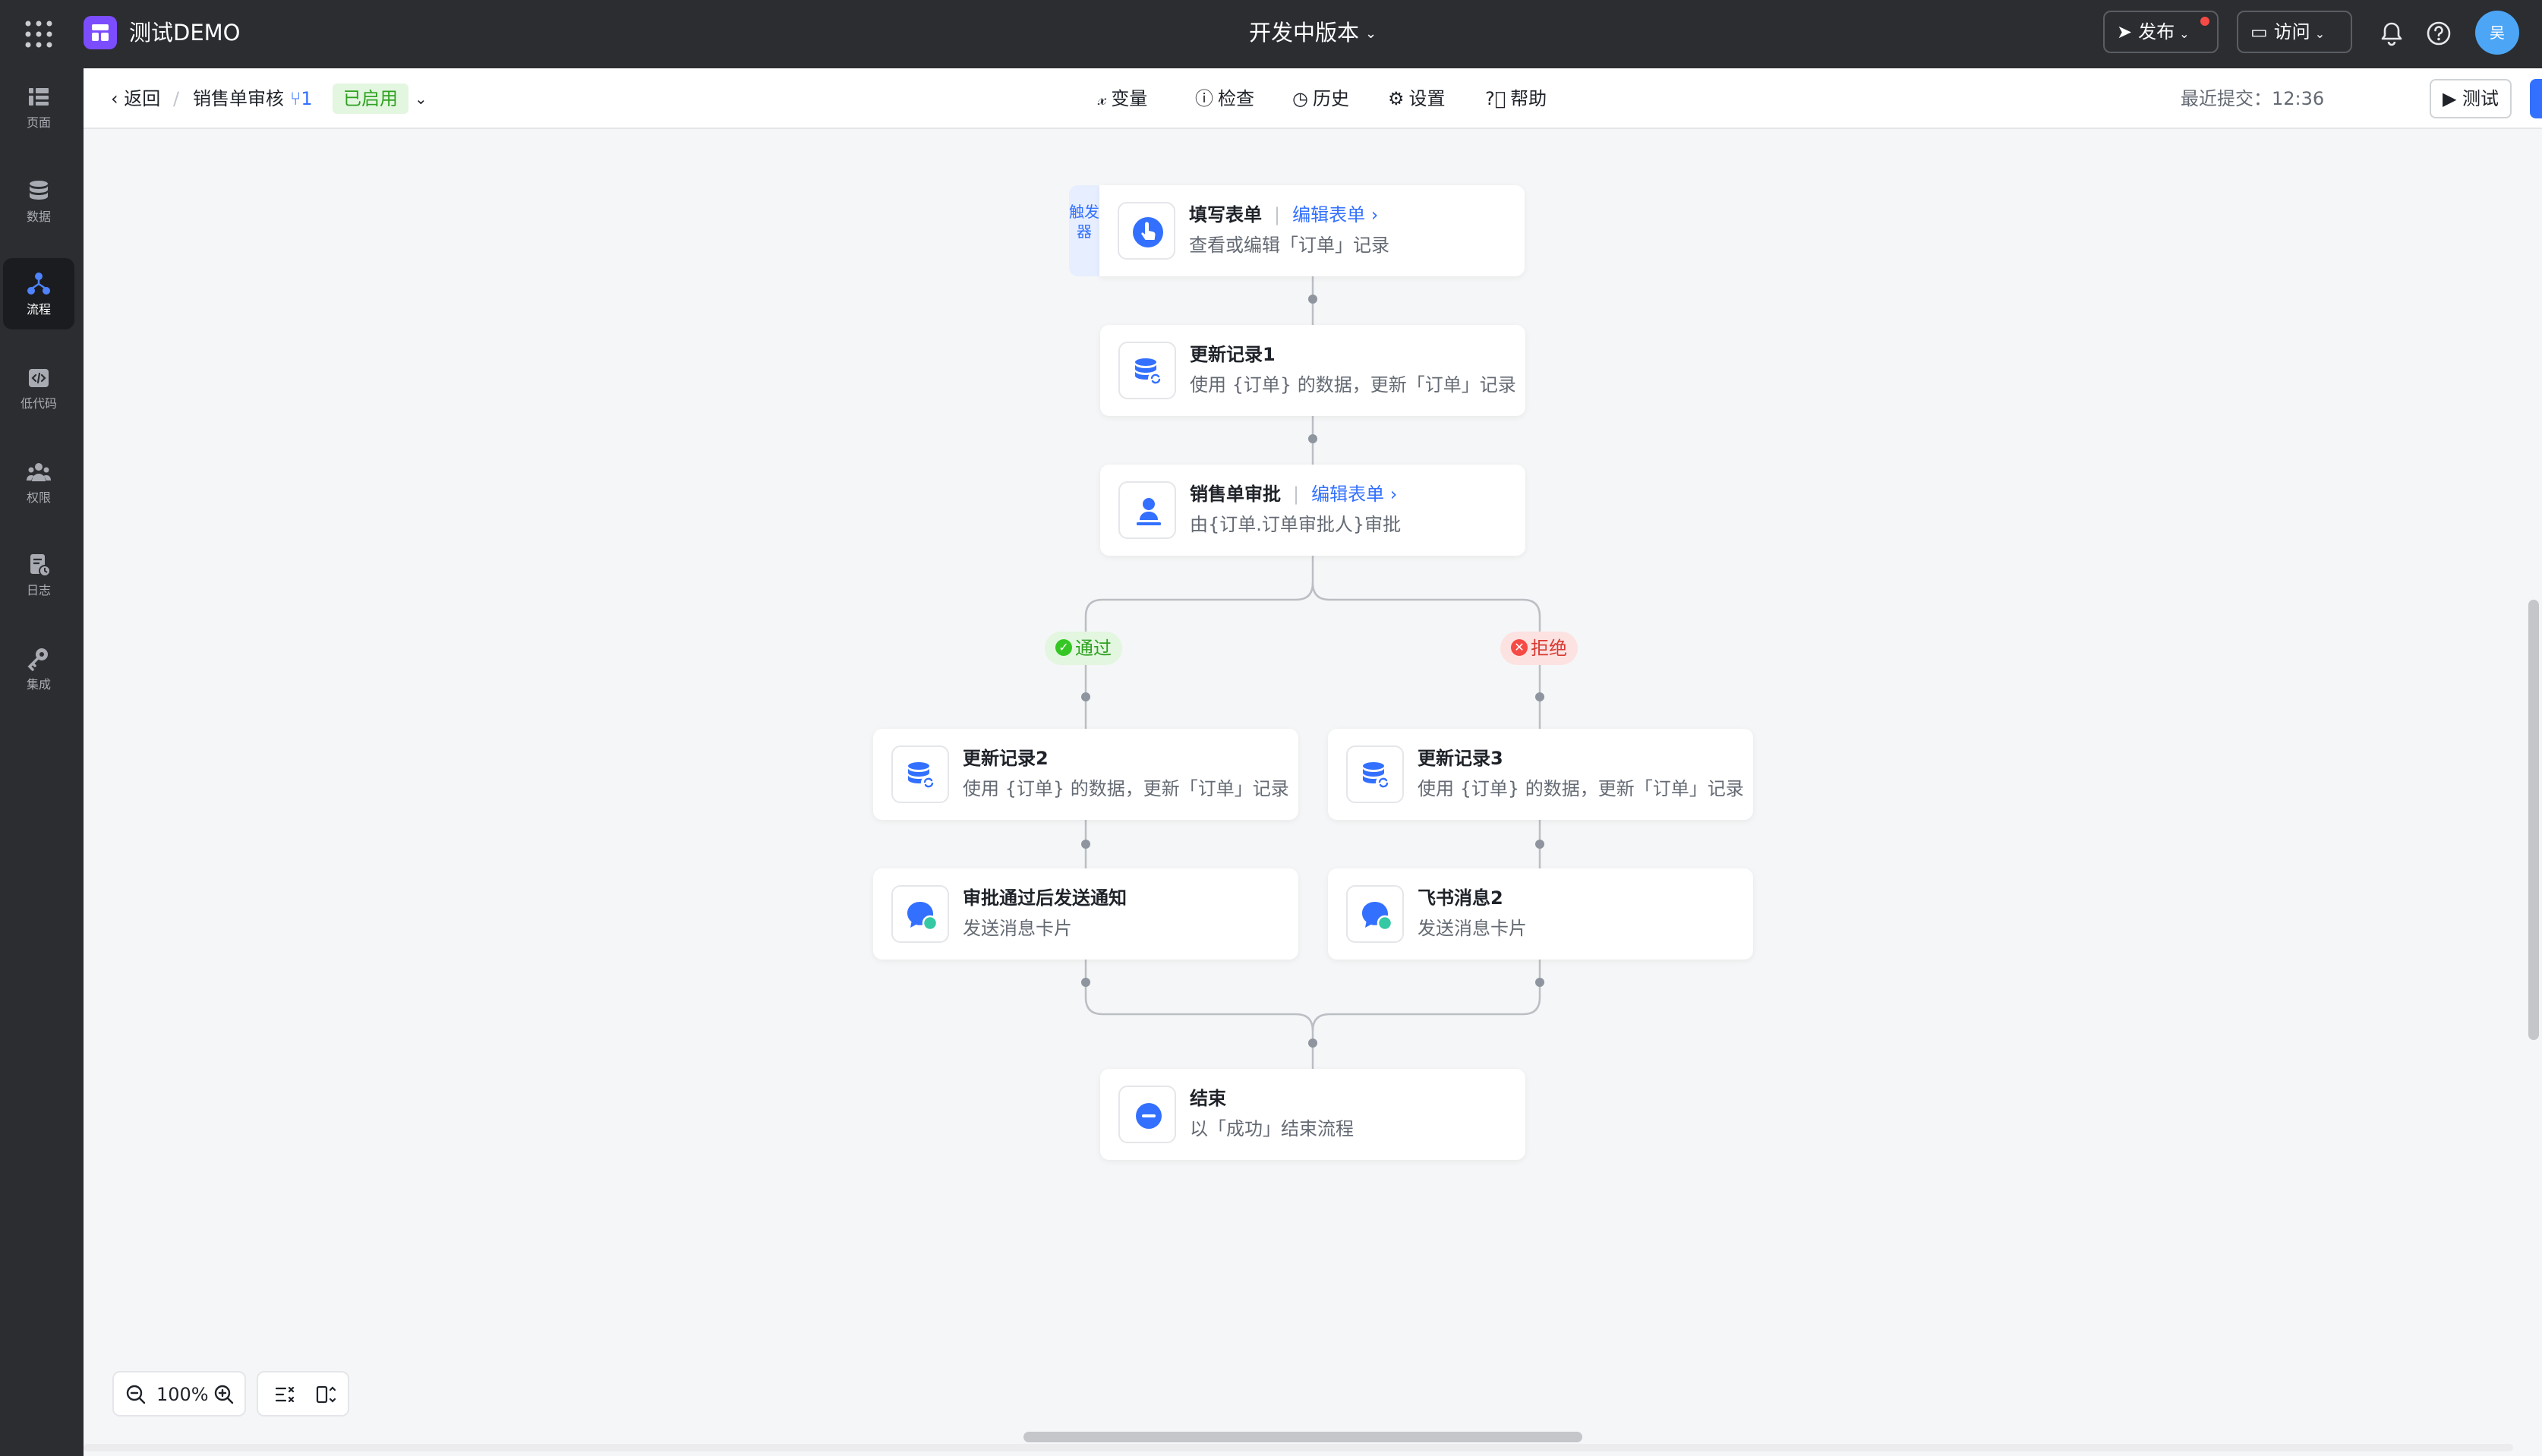 The image size is (2542, 1456). What do you see at coordinates (1331, 98) in the screenshot?
I see `tool-label: 历史` at bounding box center [1331, 98].